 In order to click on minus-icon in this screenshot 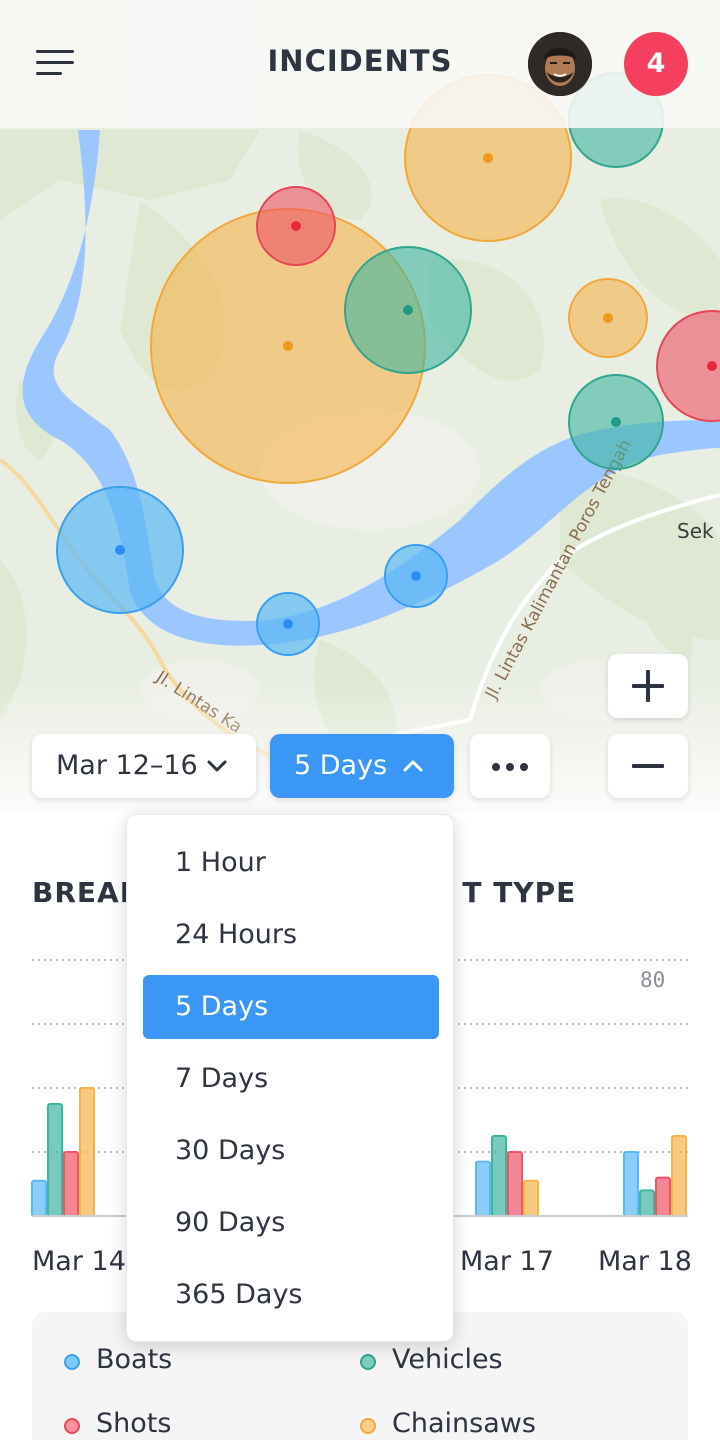, I will do `click(648, 766)`.